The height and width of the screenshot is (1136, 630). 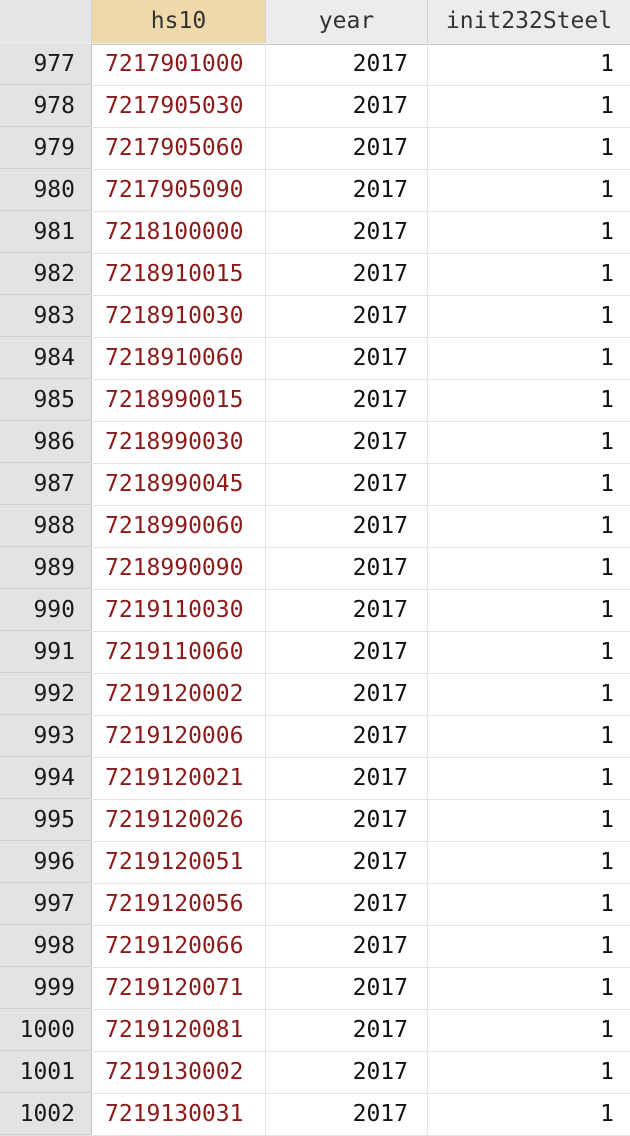 I want to click on row-number: 999, so click(x=46, y=988).